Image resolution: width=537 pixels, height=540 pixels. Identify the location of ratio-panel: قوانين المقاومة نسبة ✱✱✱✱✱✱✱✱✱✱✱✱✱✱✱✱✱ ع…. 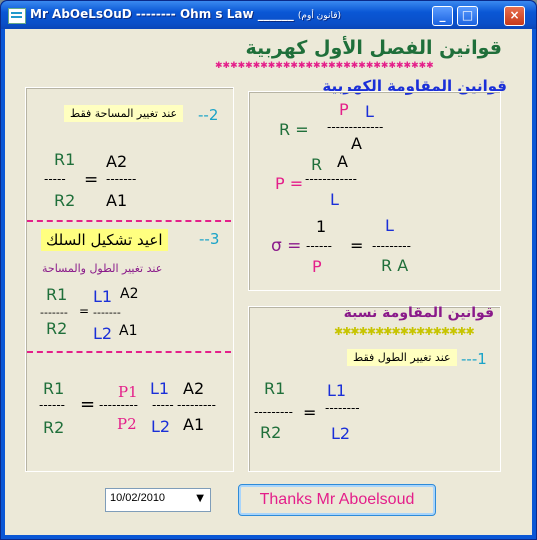
(374, 388).